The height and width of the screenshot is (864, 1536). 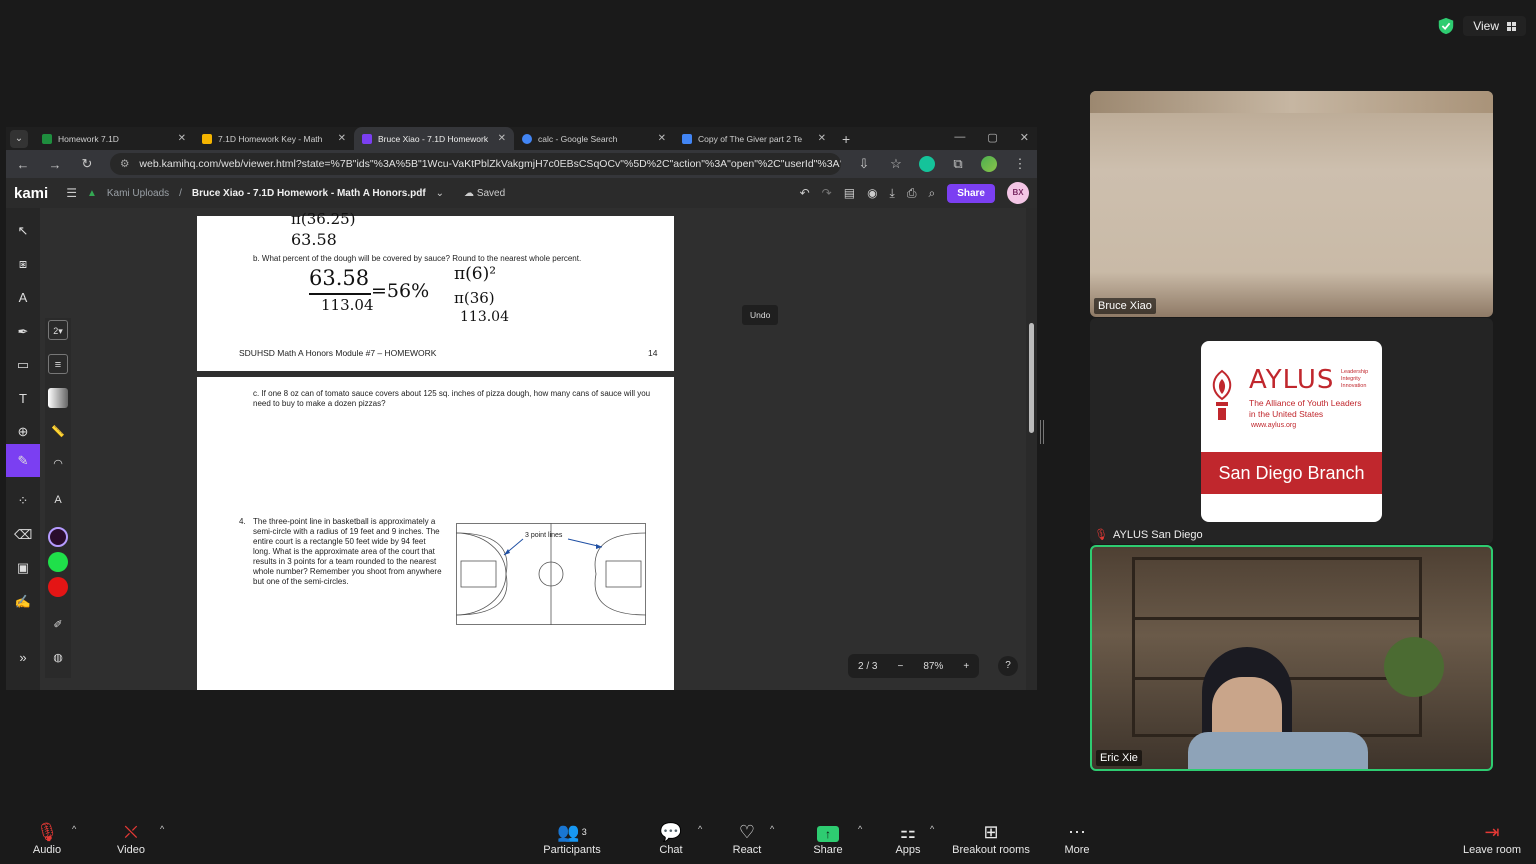 What do you see at coordinates (931, 193) in the screenshot?
I see `search-icon: ⌕` at bounding box center [931, 193].